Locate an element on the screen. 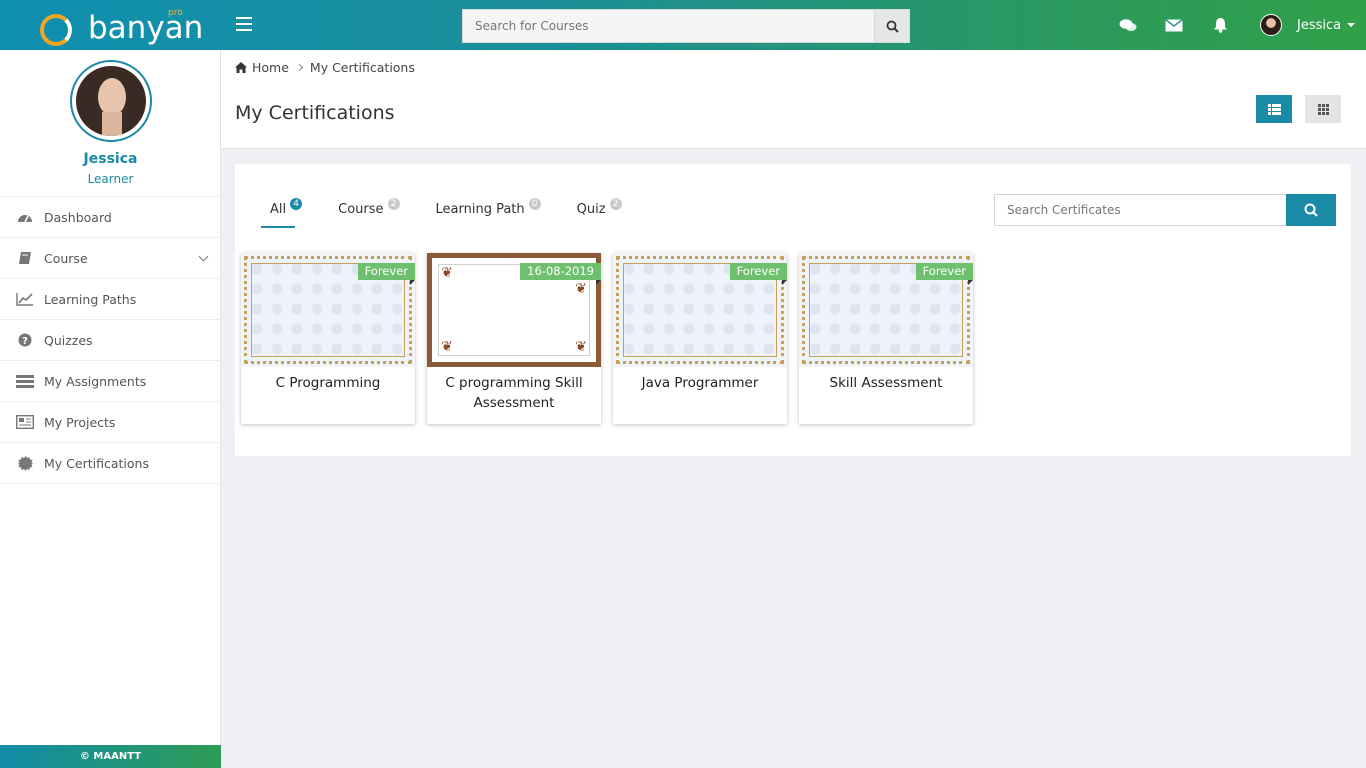  sidebar-item-quizzes: ? Quizzes is located at coordinates (110, 340).